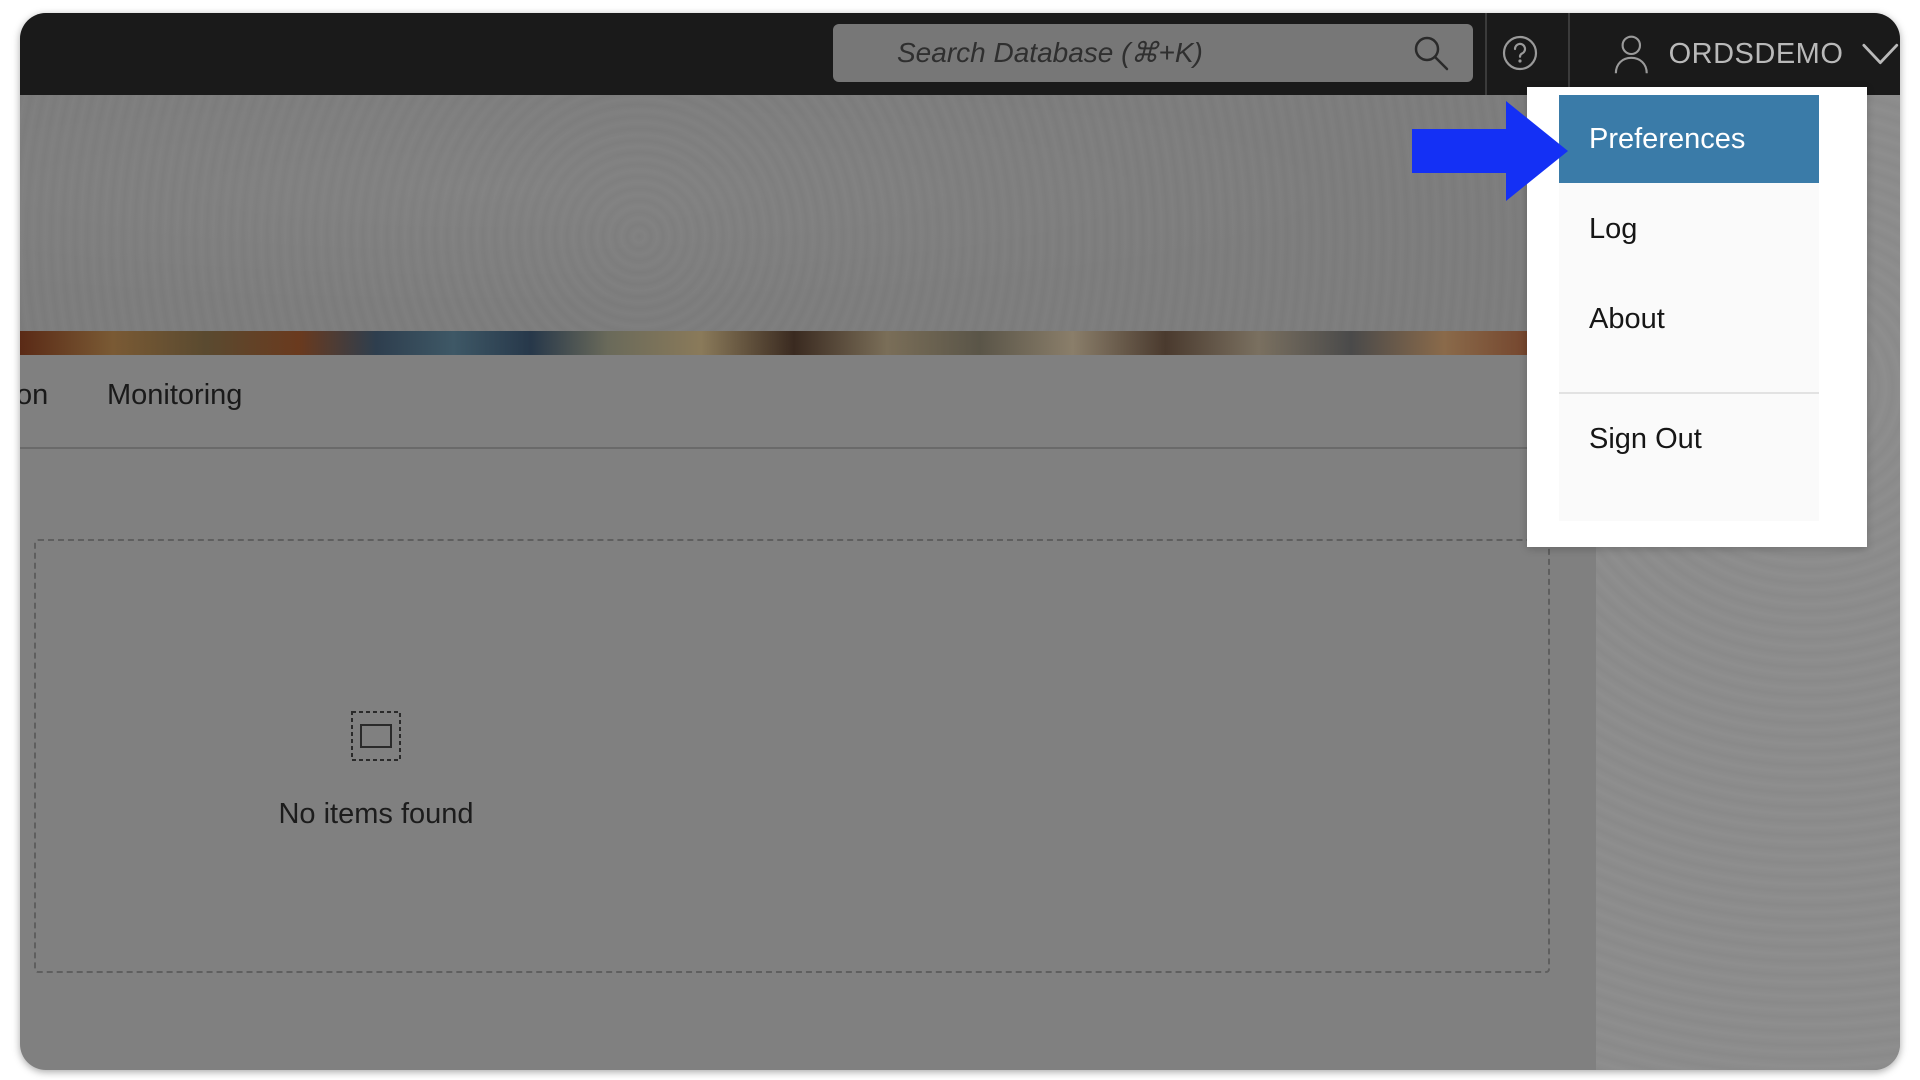  What do you see at coordinates (1431, 53) in the screenshot?
I see `search-icon` at bounding box center [1431, 53].